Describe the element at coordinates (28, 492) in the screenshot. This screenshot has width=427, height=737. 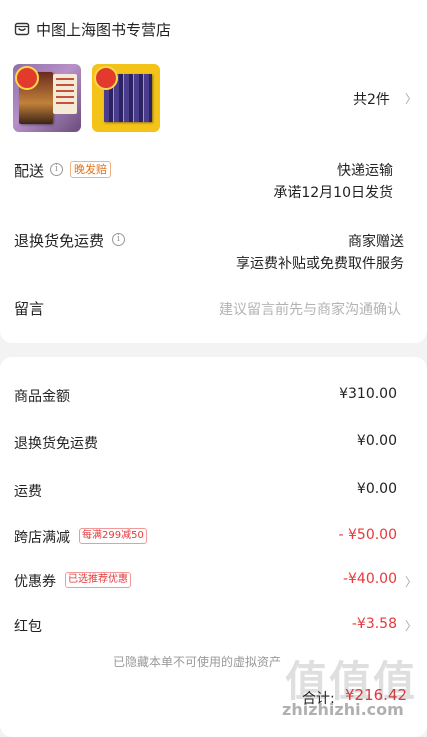
I see `shipping-fee-label: 运费` at that location.